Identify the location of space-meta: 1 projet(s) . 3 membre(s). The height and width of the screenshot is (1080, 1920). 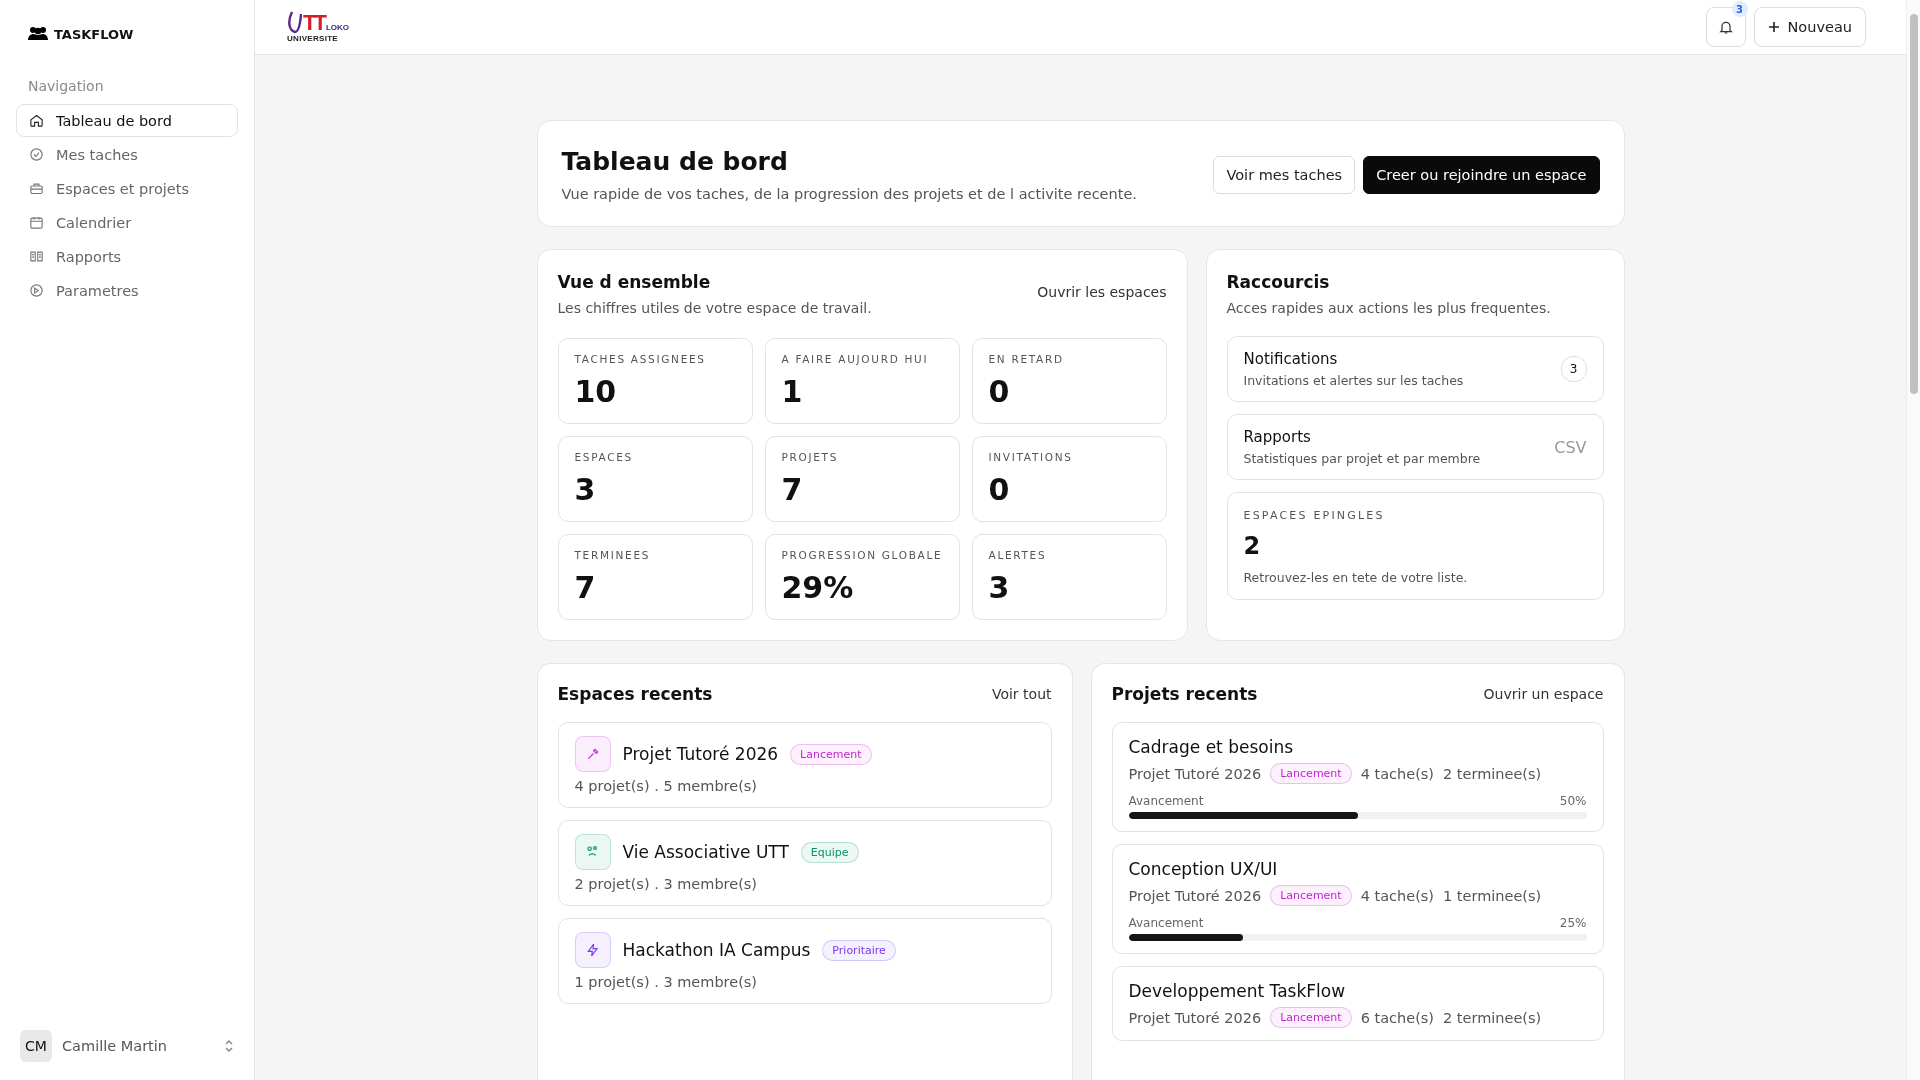
(666, 982).